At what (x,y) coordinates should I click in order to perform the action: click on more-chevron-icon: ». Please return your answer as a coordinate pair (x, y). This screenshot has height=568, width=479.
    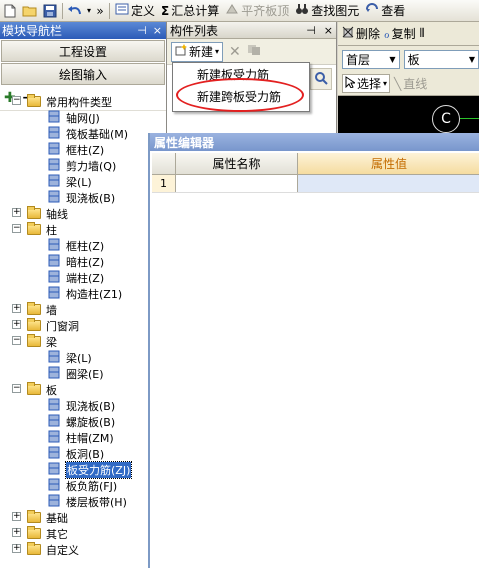
    Looking at the image, I should click on (100, 11).